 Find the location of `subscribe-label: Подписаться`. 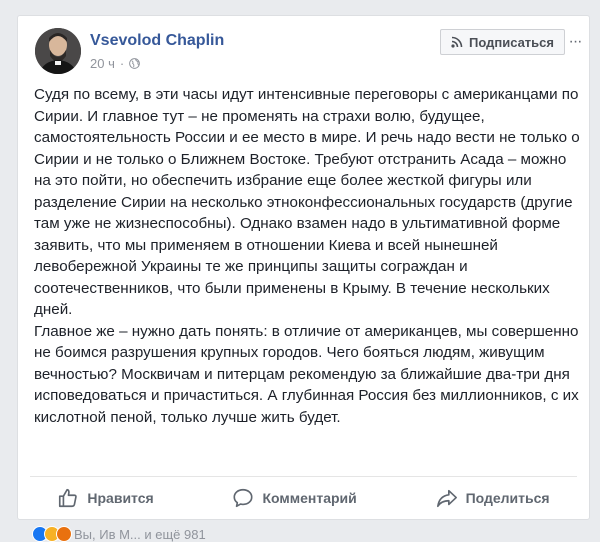

subscribe-label: Подписаться is located at coordinates (511, 42).